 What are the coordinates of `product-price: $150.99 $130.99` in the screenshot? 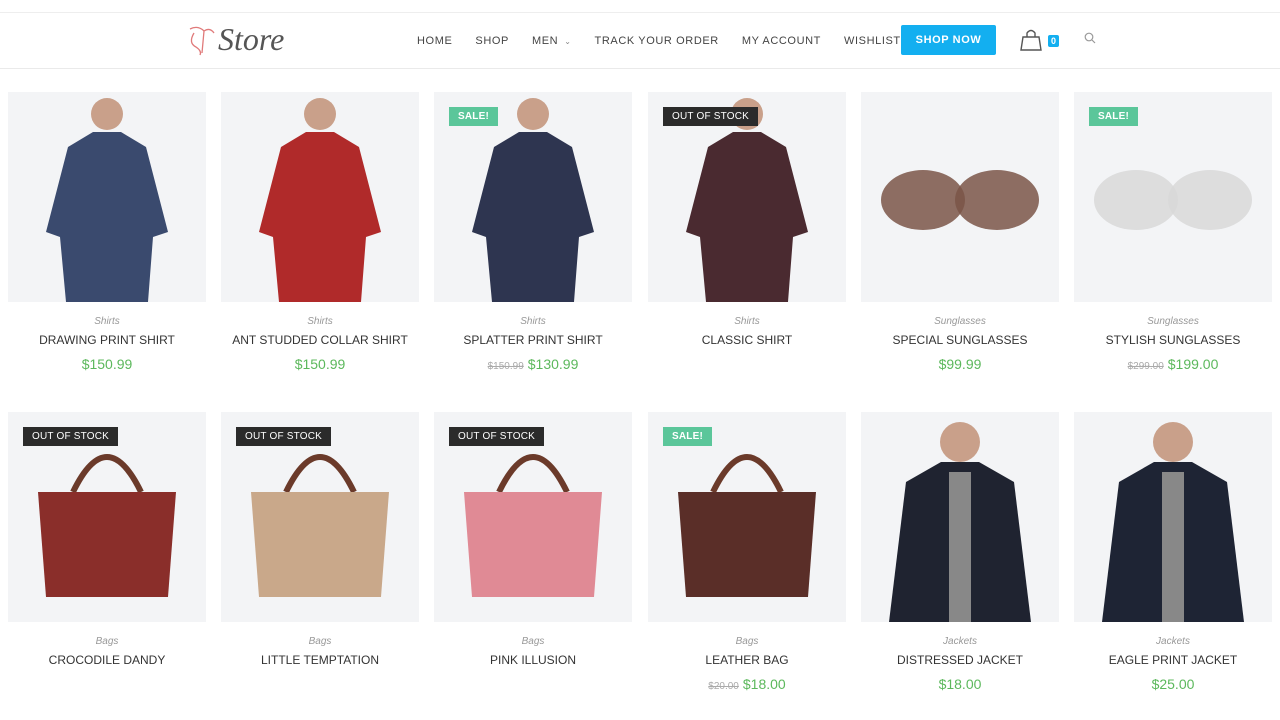 It's located at (533, 364).